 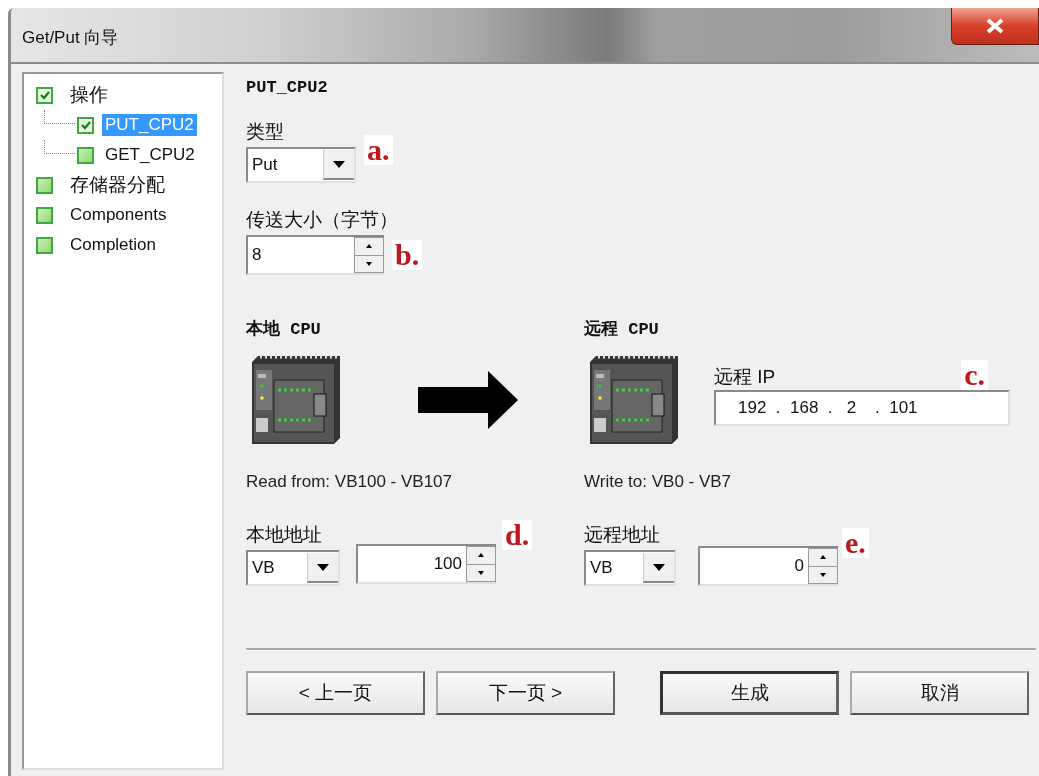 I want to click on annotation-marker: b., so click(x=407, y=255).